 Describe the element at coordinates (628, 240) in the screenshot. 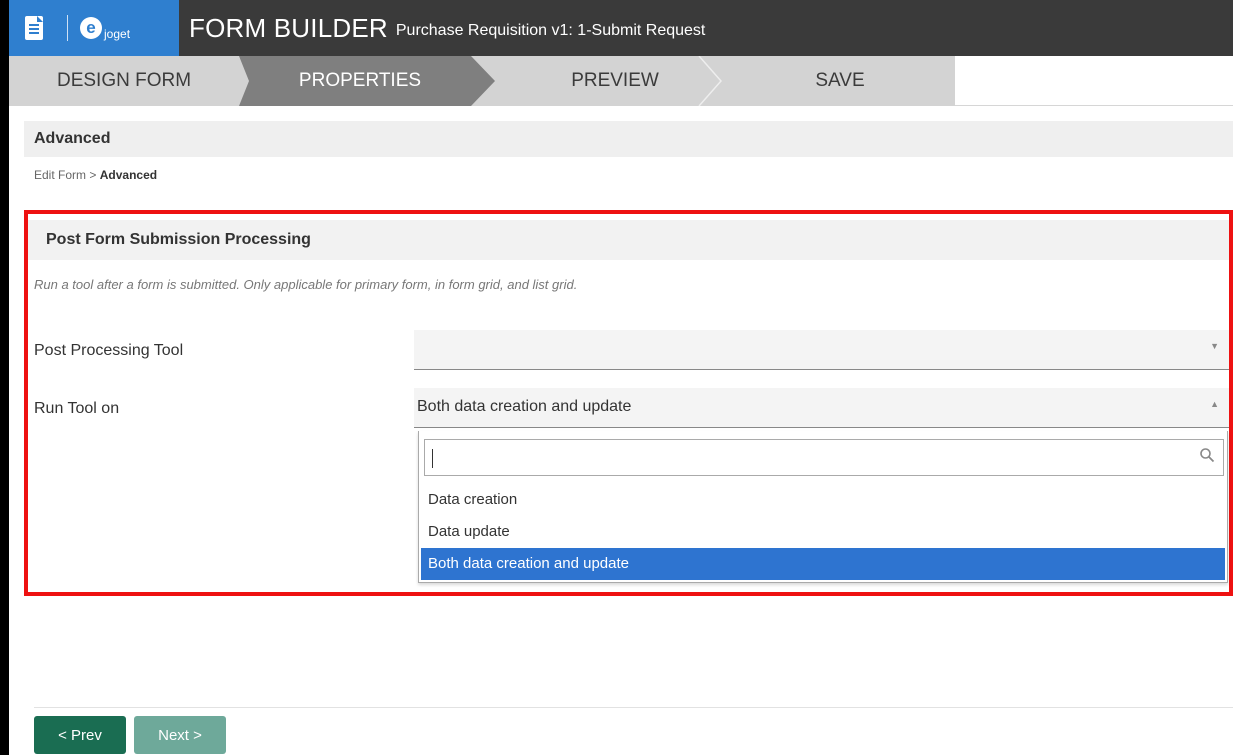

I see `panel-title: Post Form Submission Processing` at that location.